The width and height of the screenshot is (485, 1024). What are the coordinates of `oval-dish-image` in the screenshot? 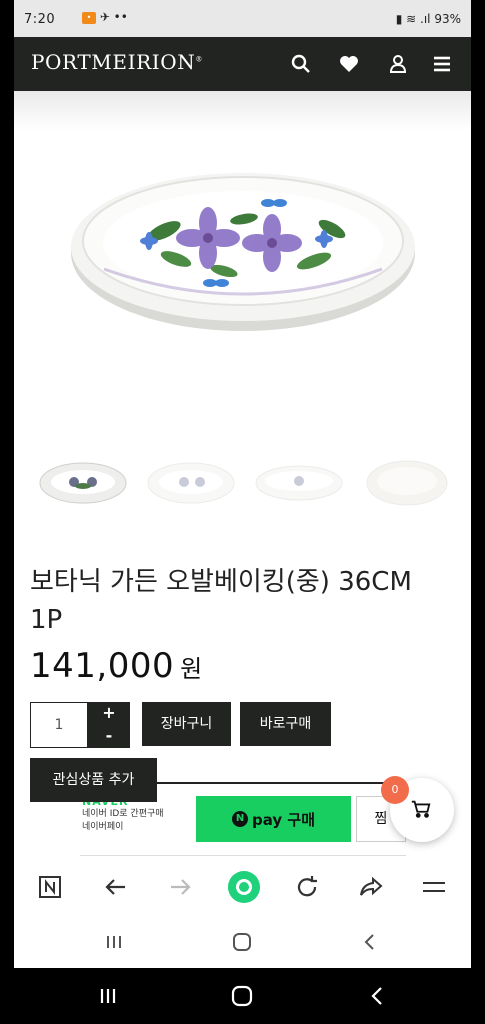 It's located at (243, 252).